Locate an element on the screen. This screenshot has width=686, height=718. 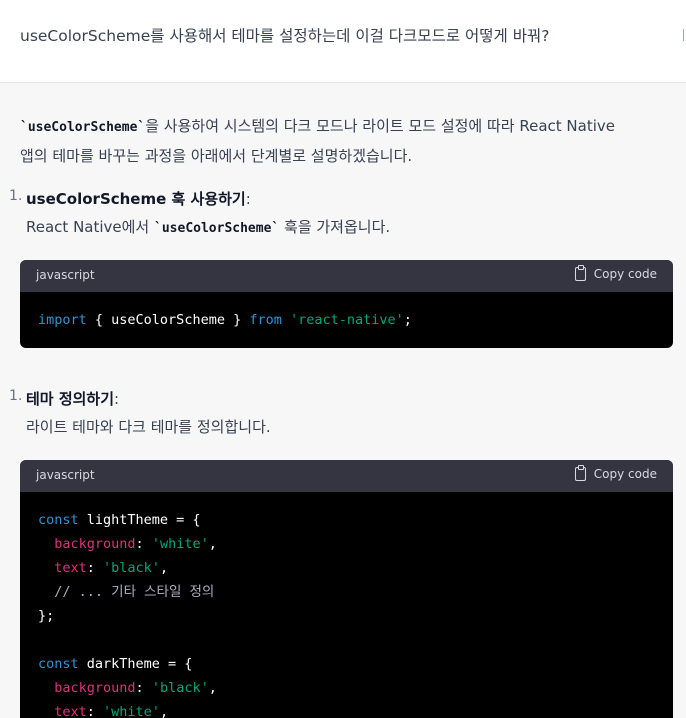
step-description: 라이트 테마와 다크 테마를 정의합니다. is located at coordinates (148, 427).